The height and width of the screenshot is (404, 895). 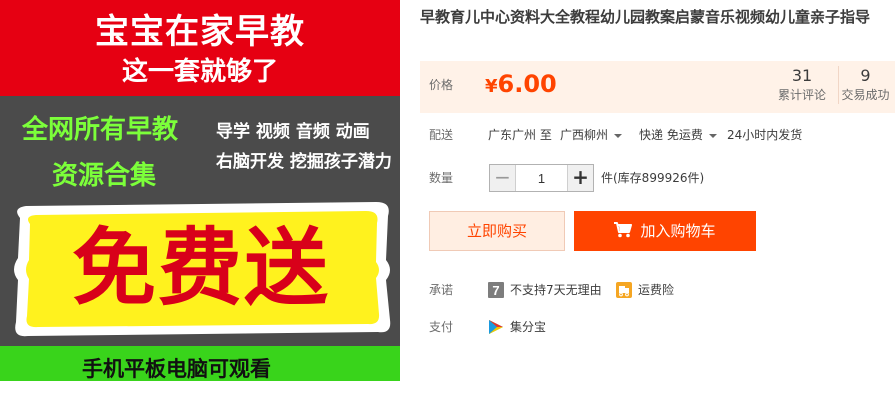 I want to click on free-gift-badge: 免费送, so click(x=201, y=269).